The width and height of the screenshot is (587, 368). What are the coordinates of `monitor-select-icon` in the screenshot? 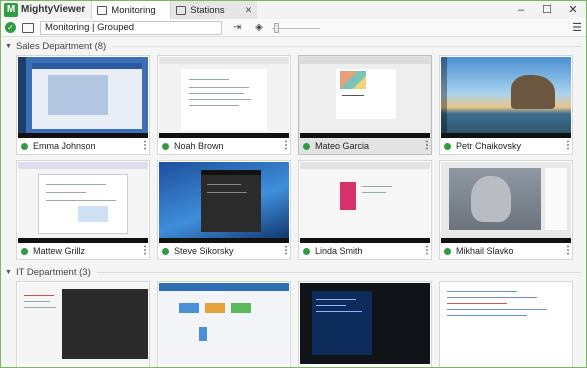 It's located at (28, 27).